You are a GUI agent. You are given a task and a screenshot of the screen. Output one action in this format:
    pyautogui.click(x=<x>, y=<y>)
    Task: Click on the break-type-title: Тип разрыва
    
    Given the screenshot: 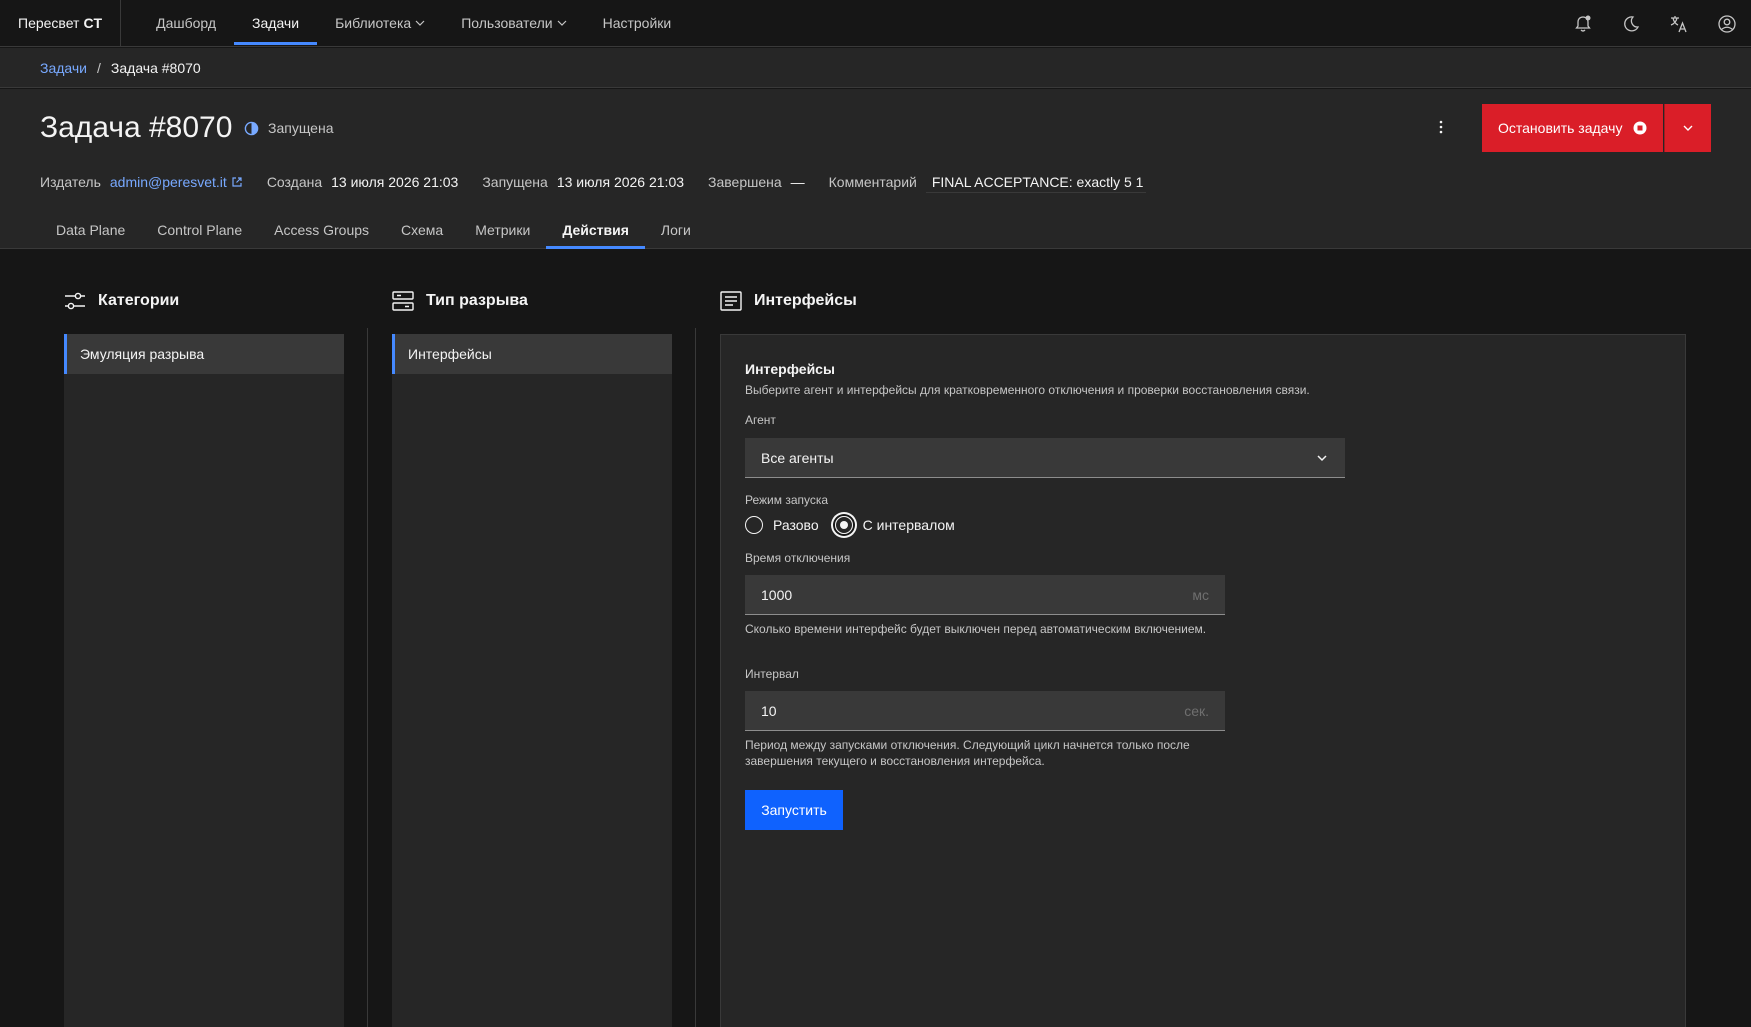 What is the action you would take?
    pyautogui.click(x=477, y=300)
    